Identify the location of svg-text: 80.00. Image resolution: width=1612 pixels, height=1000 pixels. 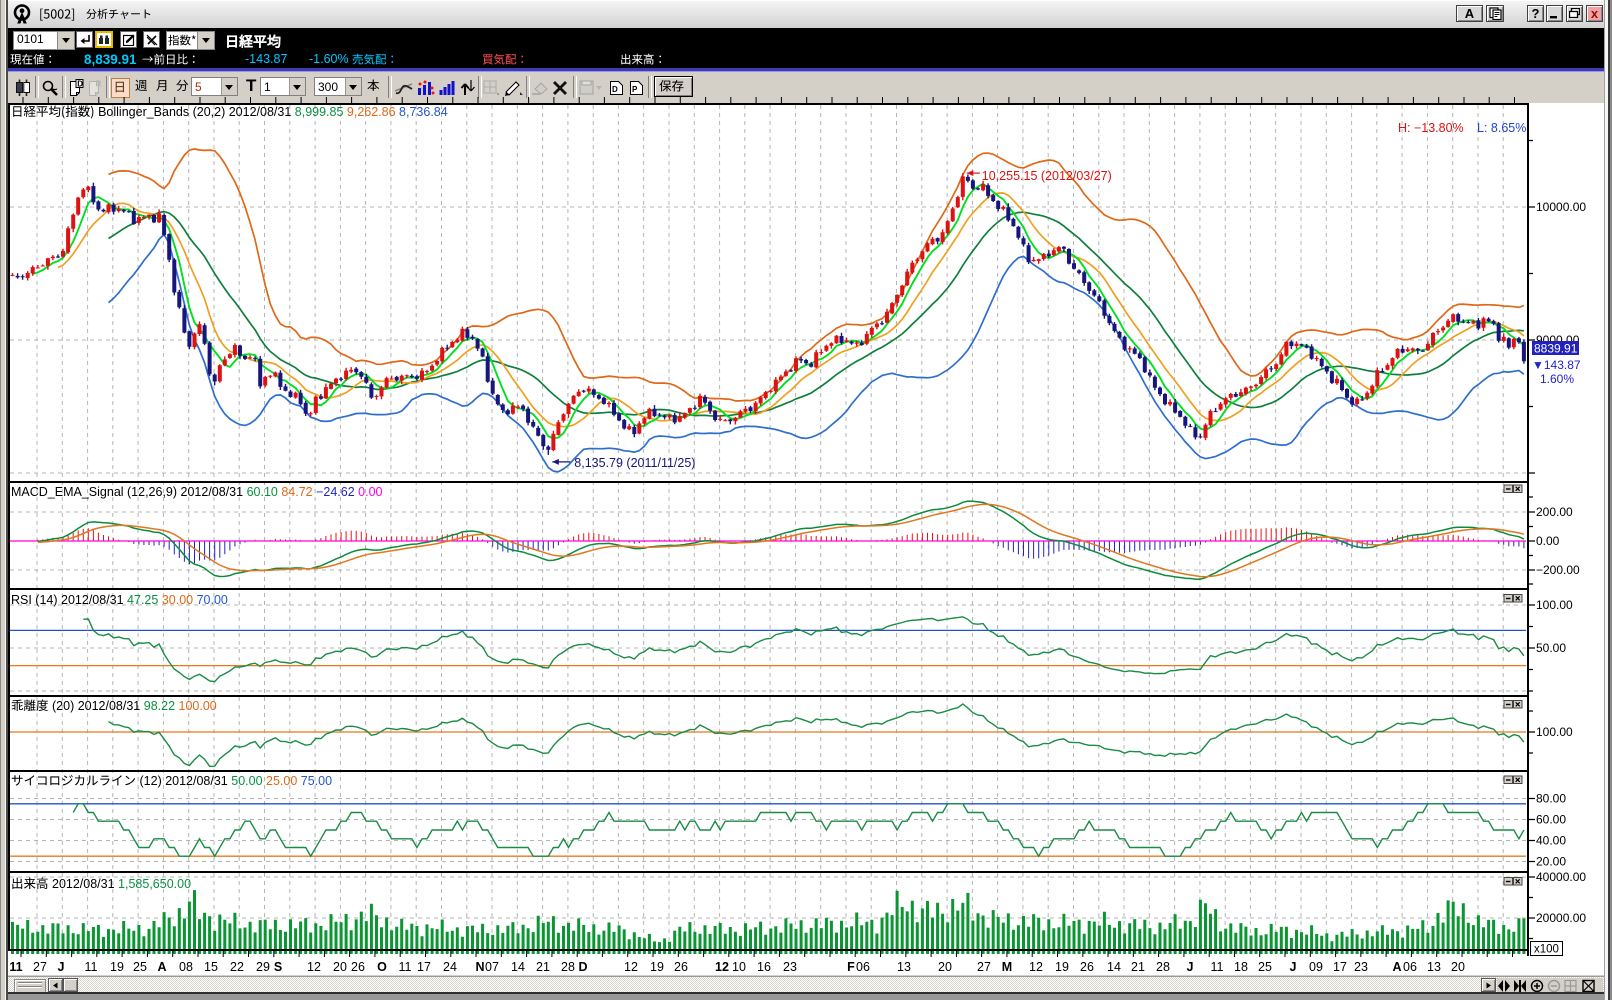
(1551, 799).